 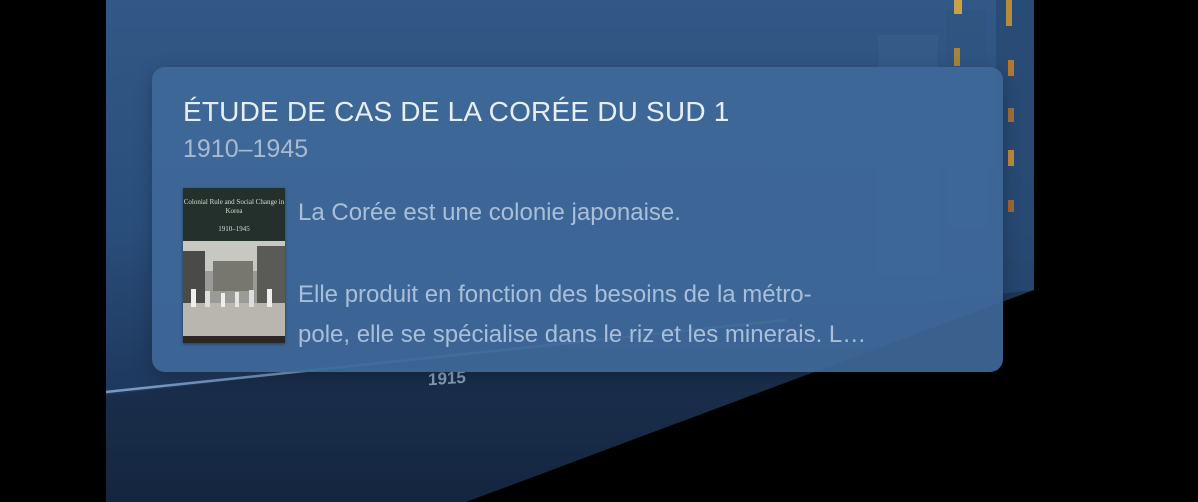 What do you see at coordinates (489, 212) in the screenshot?
I see `description-line: La Corée est une colonie japonaise.` at bounding box center [489, 212].